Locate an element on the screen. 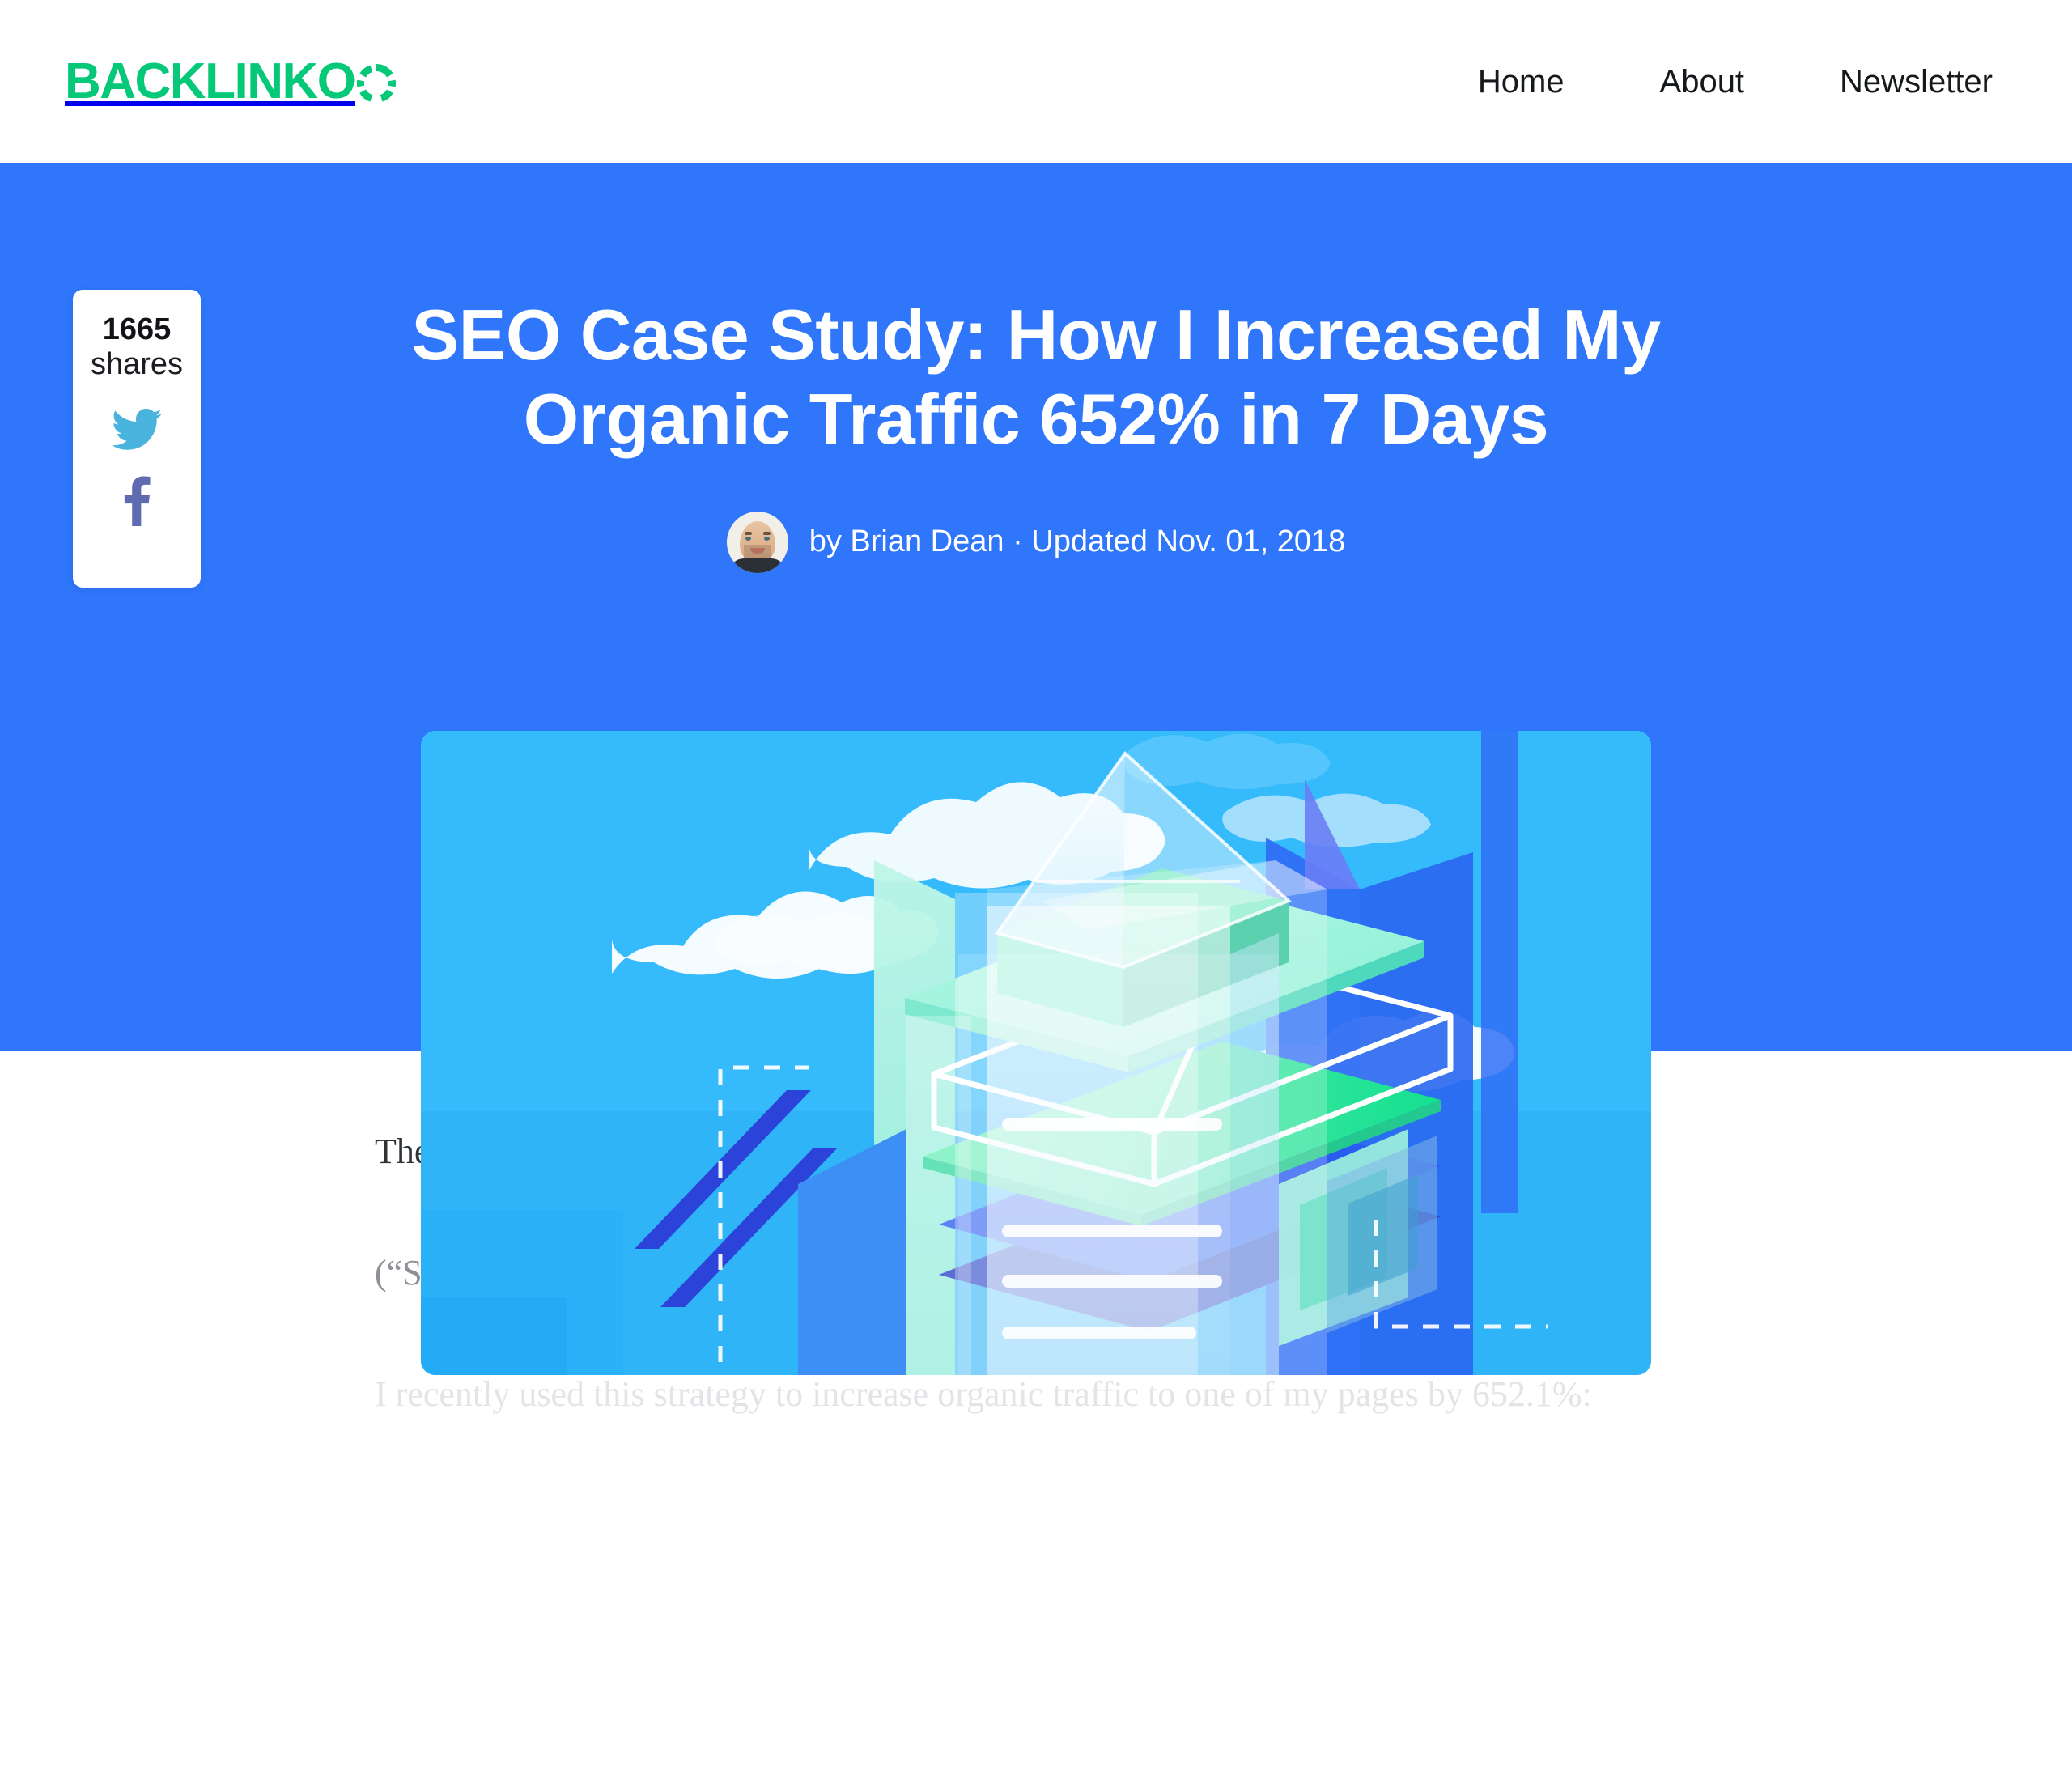 Image resolution: width=2072 pixels, height=1766 pixels. site-logo: BACKLINKO is located at coordinates (231, 82).